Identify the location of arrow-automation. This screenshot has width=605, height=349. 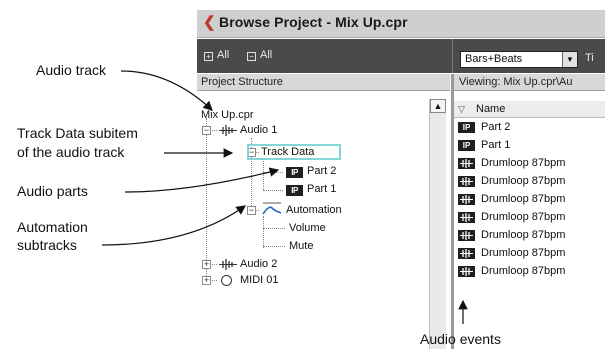
(173, 225).